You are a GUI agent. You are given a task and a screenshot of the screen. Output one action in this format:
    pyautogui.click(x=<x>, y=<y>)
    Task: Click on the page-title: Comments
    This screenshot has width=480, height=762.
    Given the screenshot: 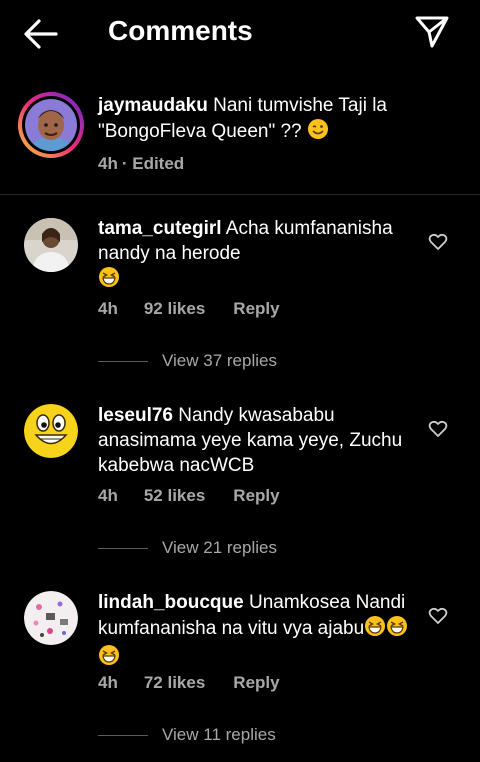 What is the action you would take?
    pyautogui.click(x=180, y=30)
    